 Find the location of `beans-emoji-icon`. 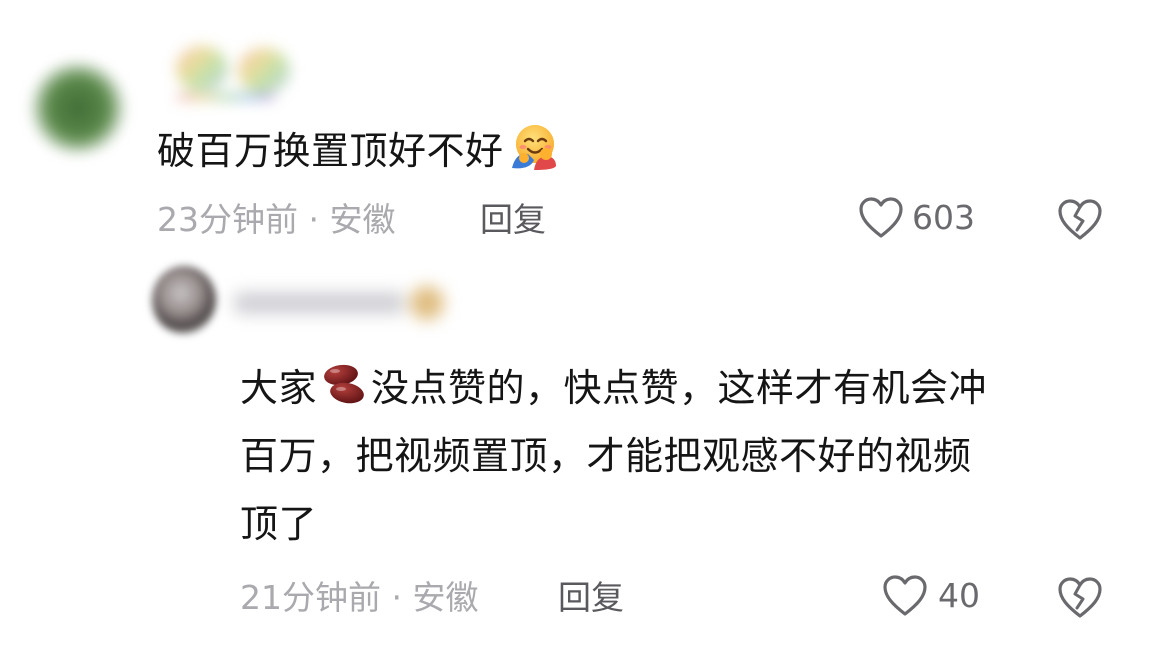

beans-emoji-icon is located at coordinates (344, 384).